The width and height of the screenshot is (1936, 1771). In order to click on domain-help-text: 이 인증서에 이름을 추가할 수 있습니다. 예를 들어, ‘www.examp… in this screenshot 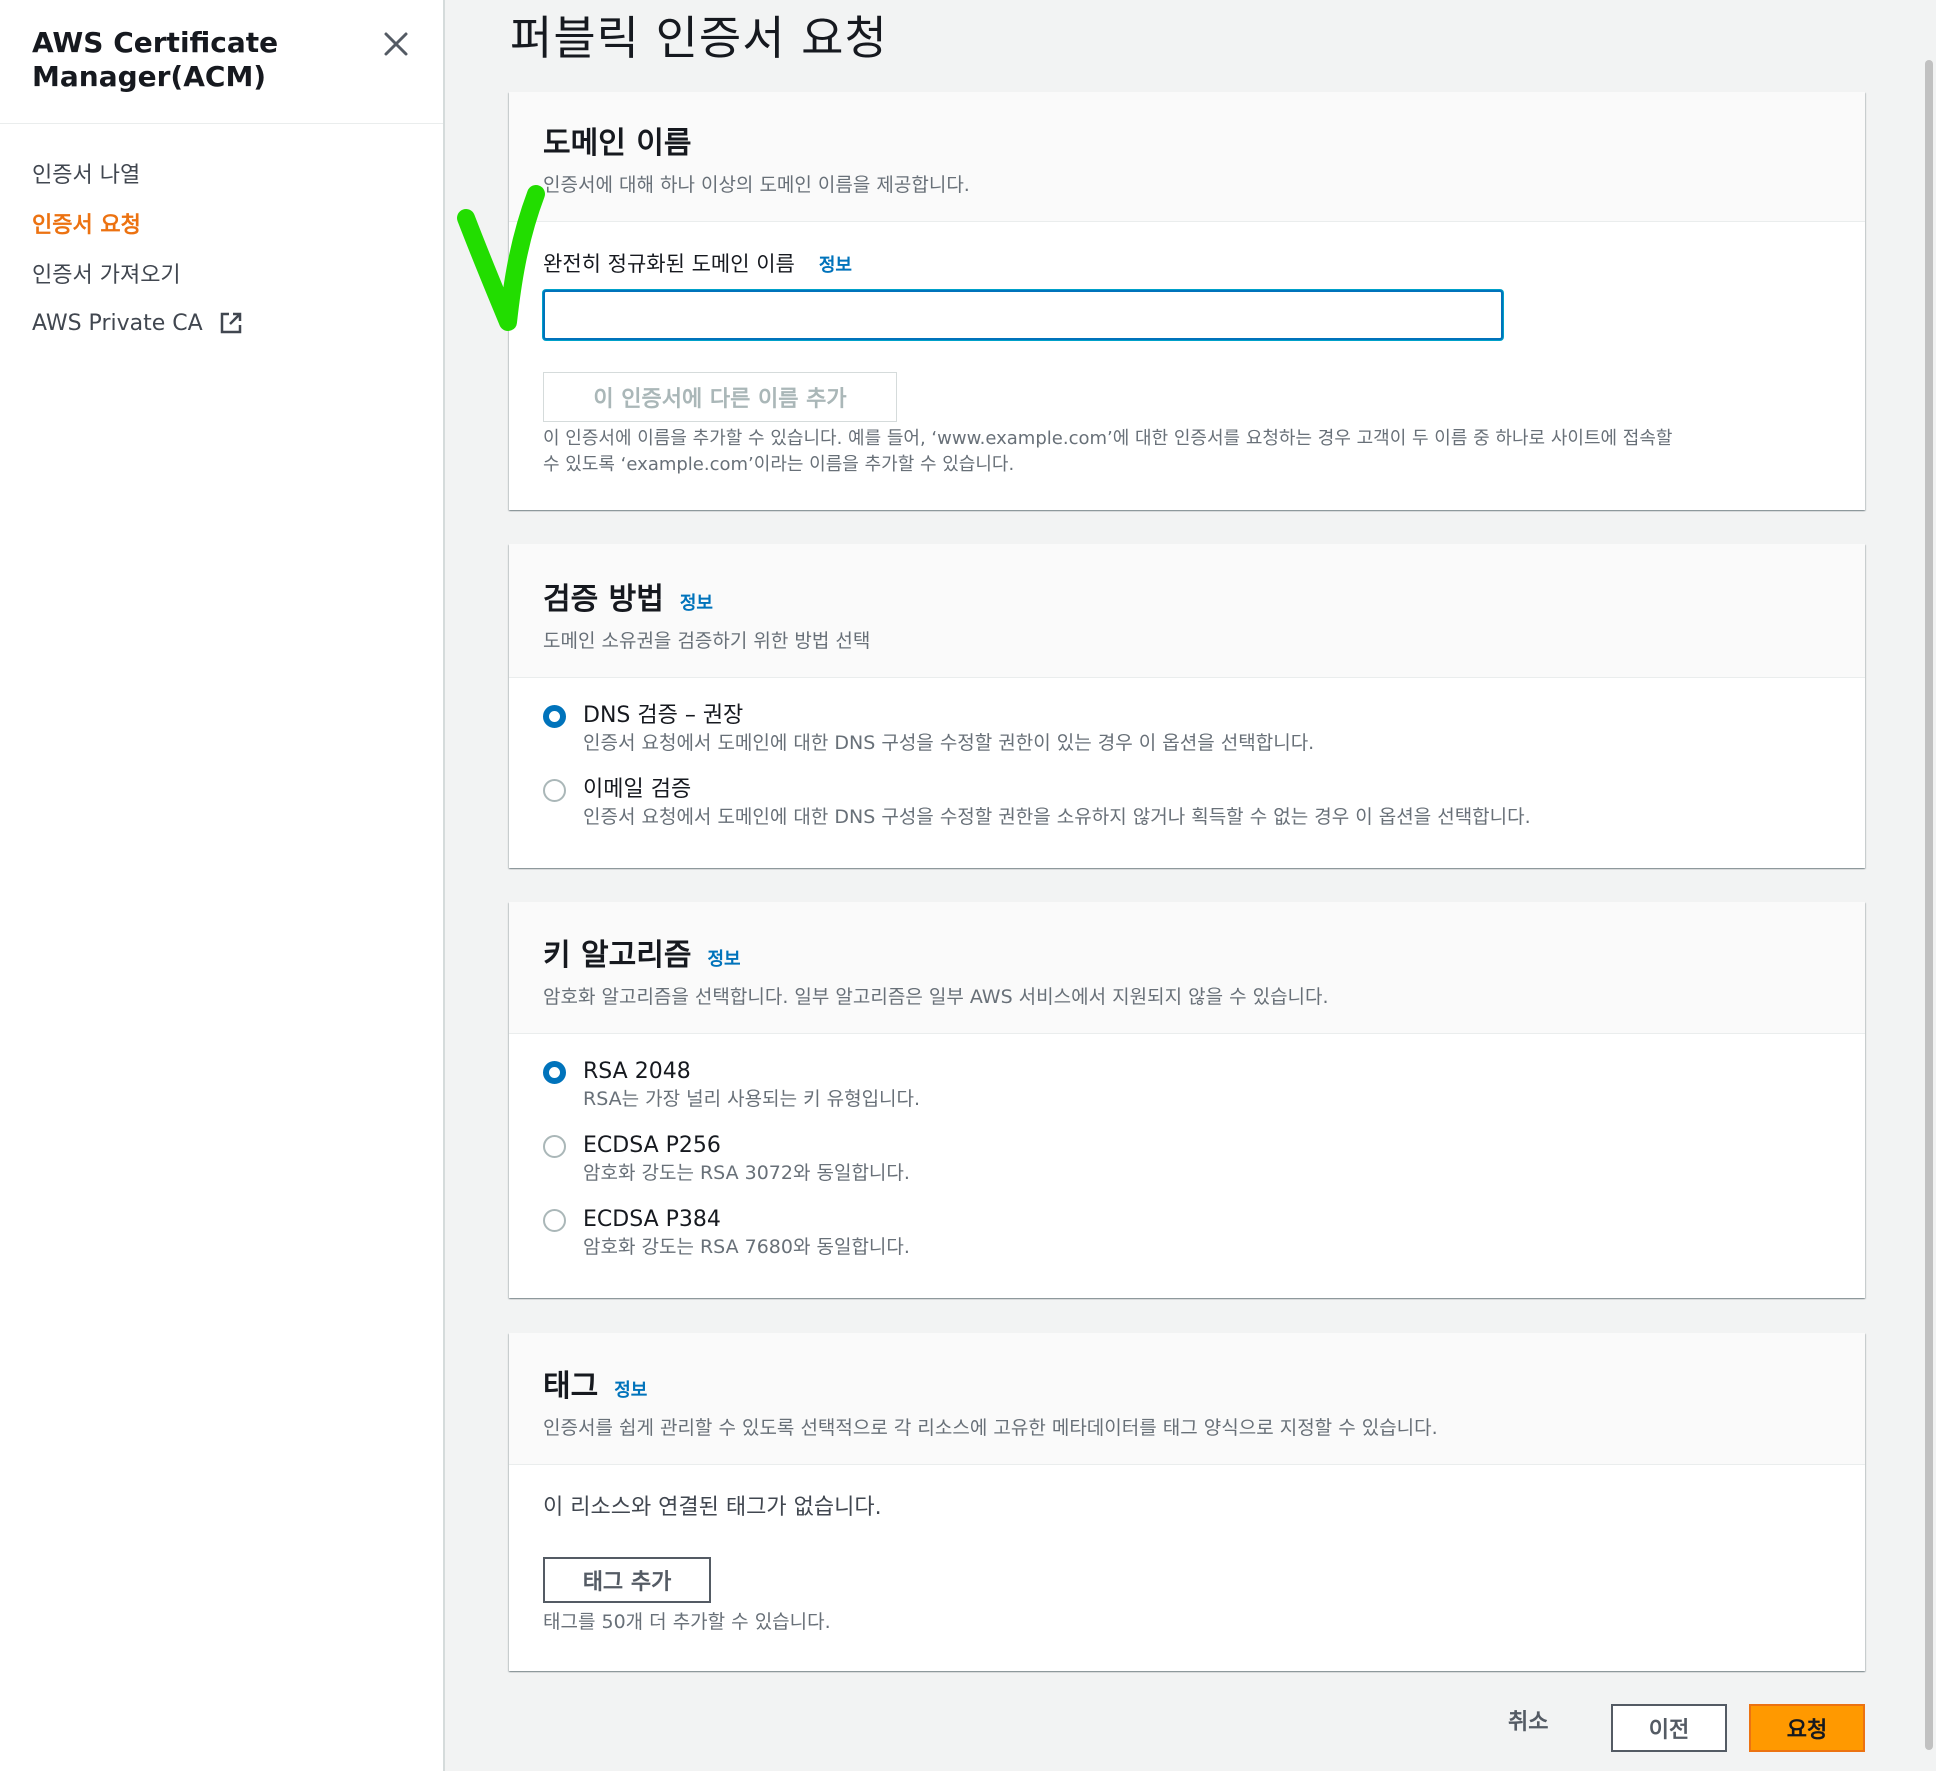, I will do `click(1187, 452)`.